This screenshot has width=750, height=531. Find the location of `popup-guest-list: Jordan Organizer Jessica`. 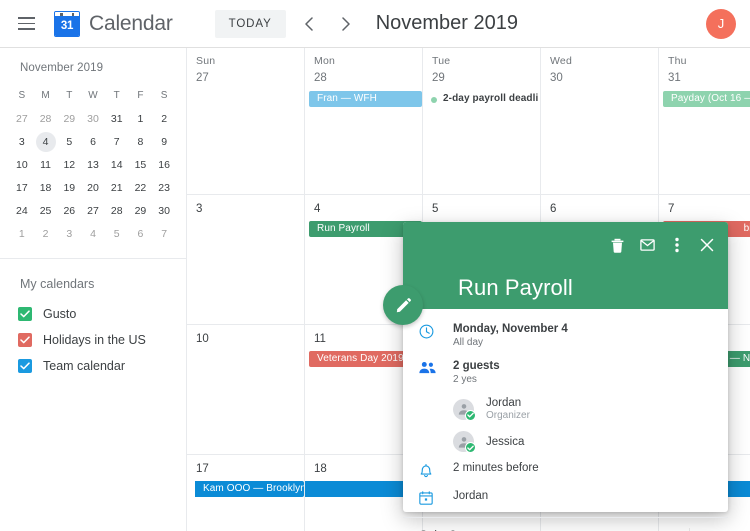

popup-guest-list: Jordan Organizer Jessica is located at coordinates (565, 425).